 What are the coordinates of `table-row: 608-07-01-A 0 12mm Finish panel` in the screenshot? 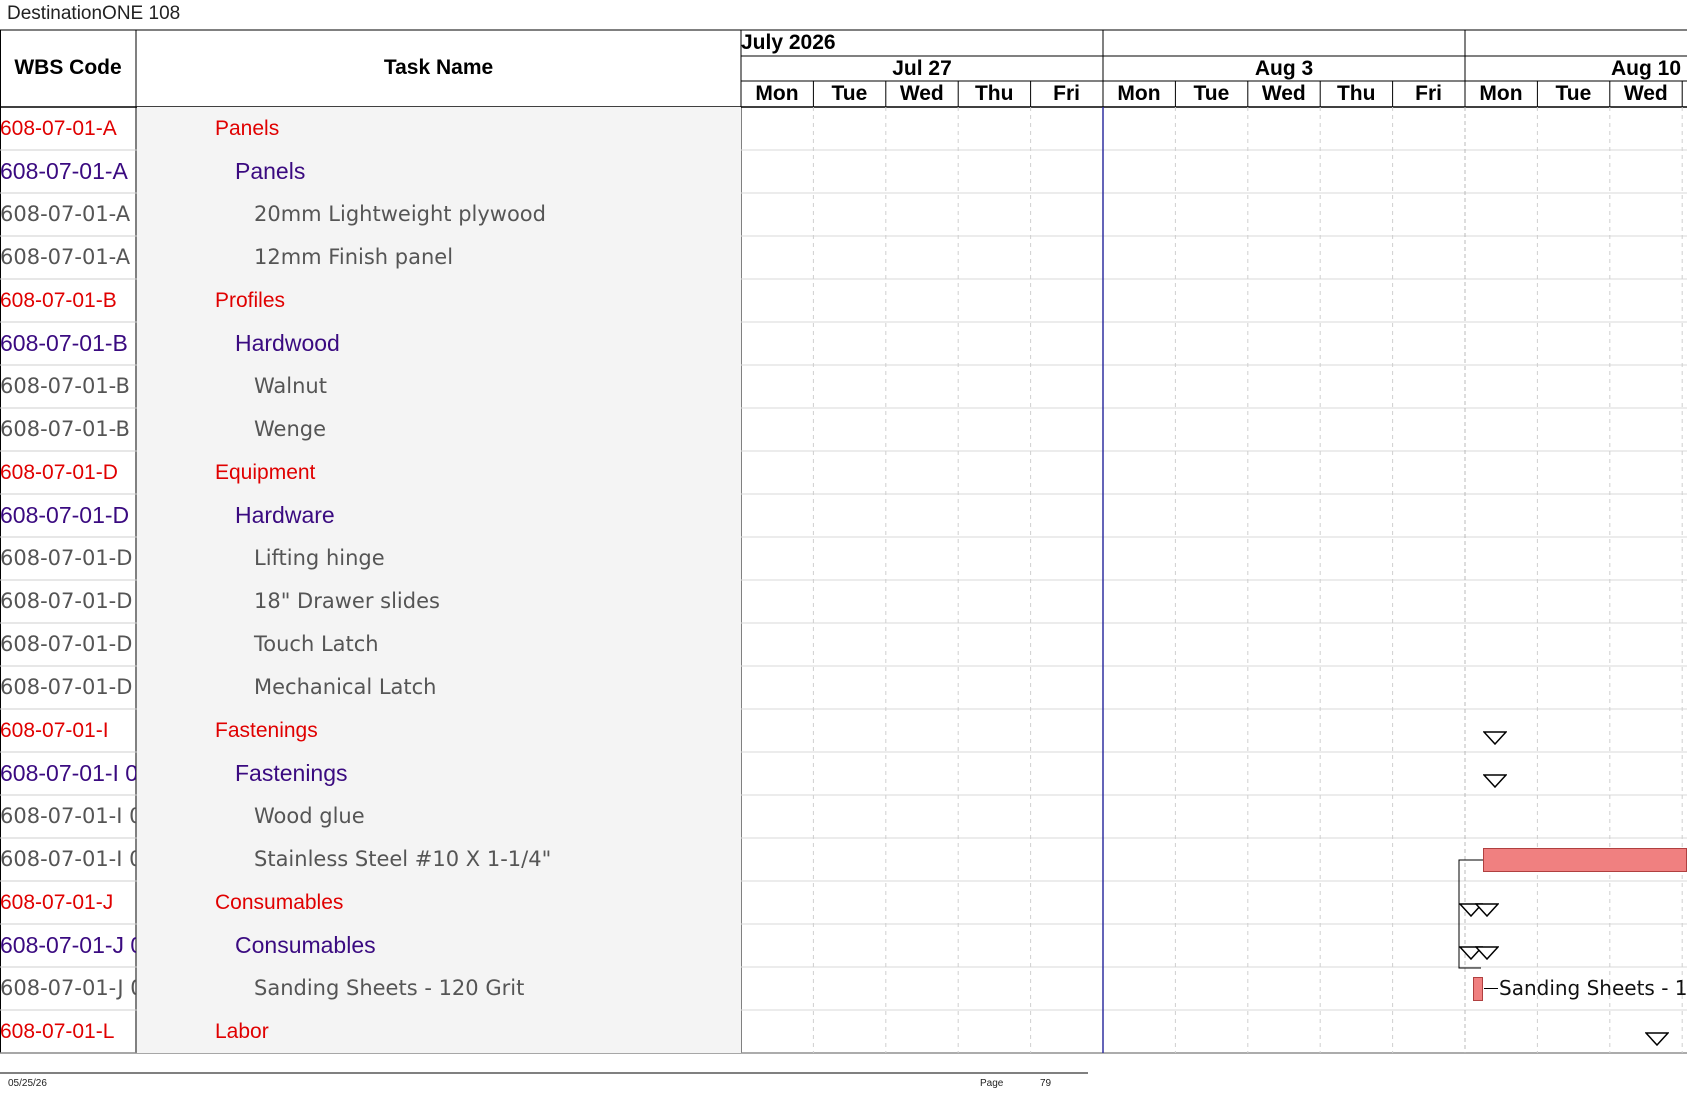 It's located at (370, 257).